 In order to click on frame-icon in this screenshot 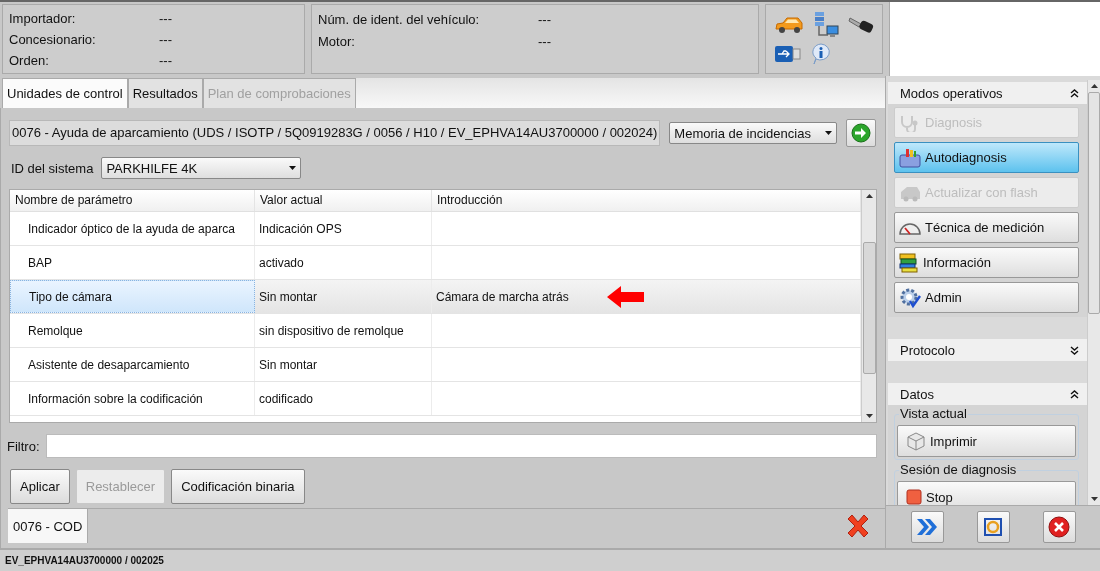, I will do `click(993, 527)`.